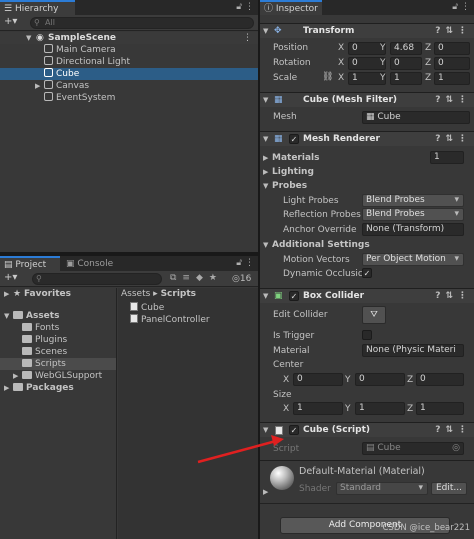  I want to click on arrow-shaft, so click(237, 451).